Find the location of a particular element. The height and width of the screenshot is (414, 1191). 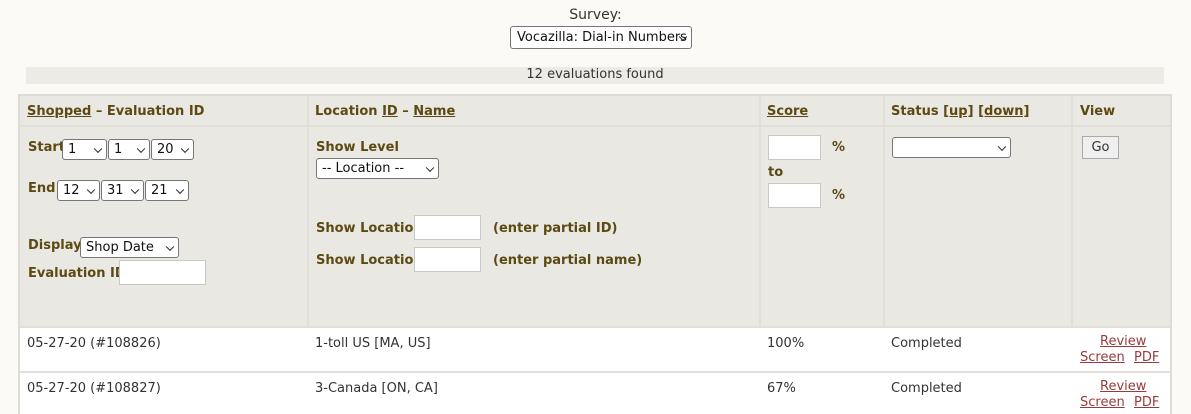

start-year-select: 20 is located at coordinates (172, 149).